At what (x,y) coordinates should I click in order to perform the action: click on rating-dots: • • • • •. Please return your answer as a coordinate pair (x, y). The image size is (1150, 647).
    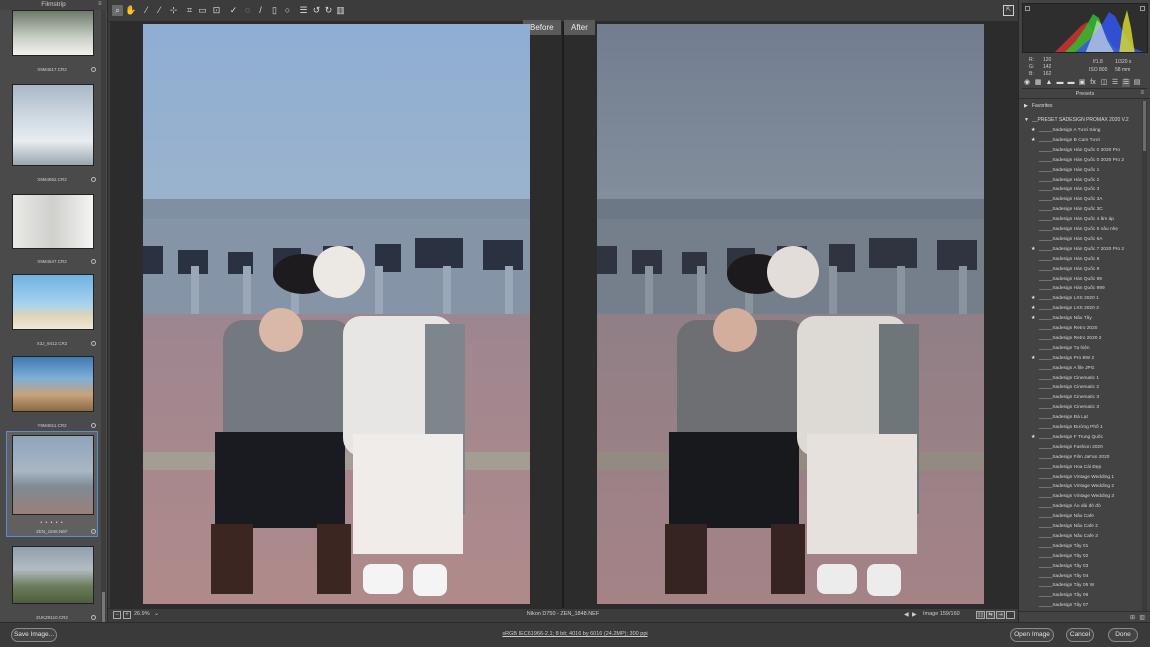
    Looking at the image, I should click on (52, 523).